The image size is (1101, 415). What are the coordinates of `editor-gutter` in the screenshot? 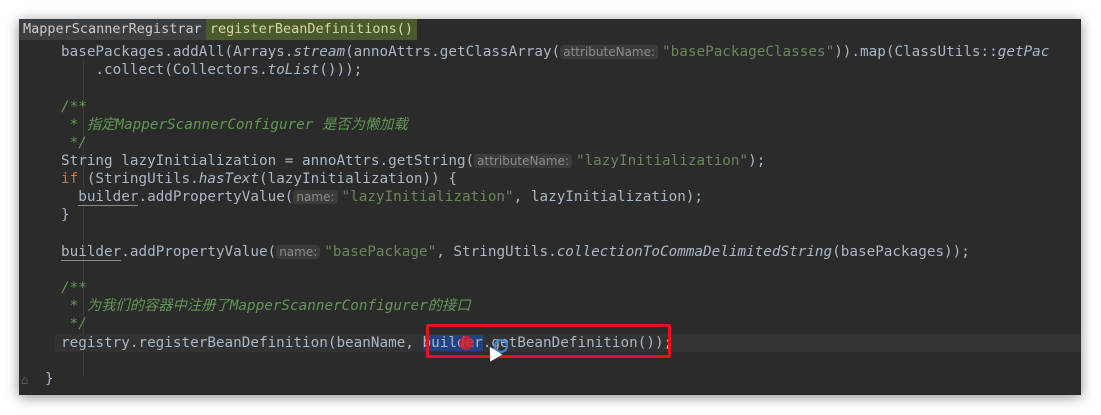 It's located at (37, 207).